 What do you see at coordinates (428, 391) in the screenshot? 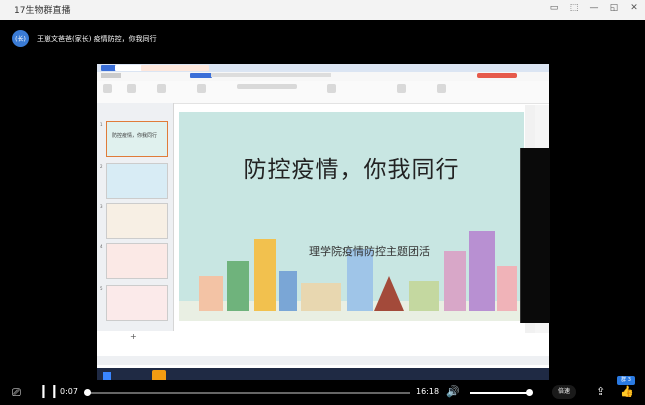
I see `total-time: 16:18` at bounding box center [428, 391].